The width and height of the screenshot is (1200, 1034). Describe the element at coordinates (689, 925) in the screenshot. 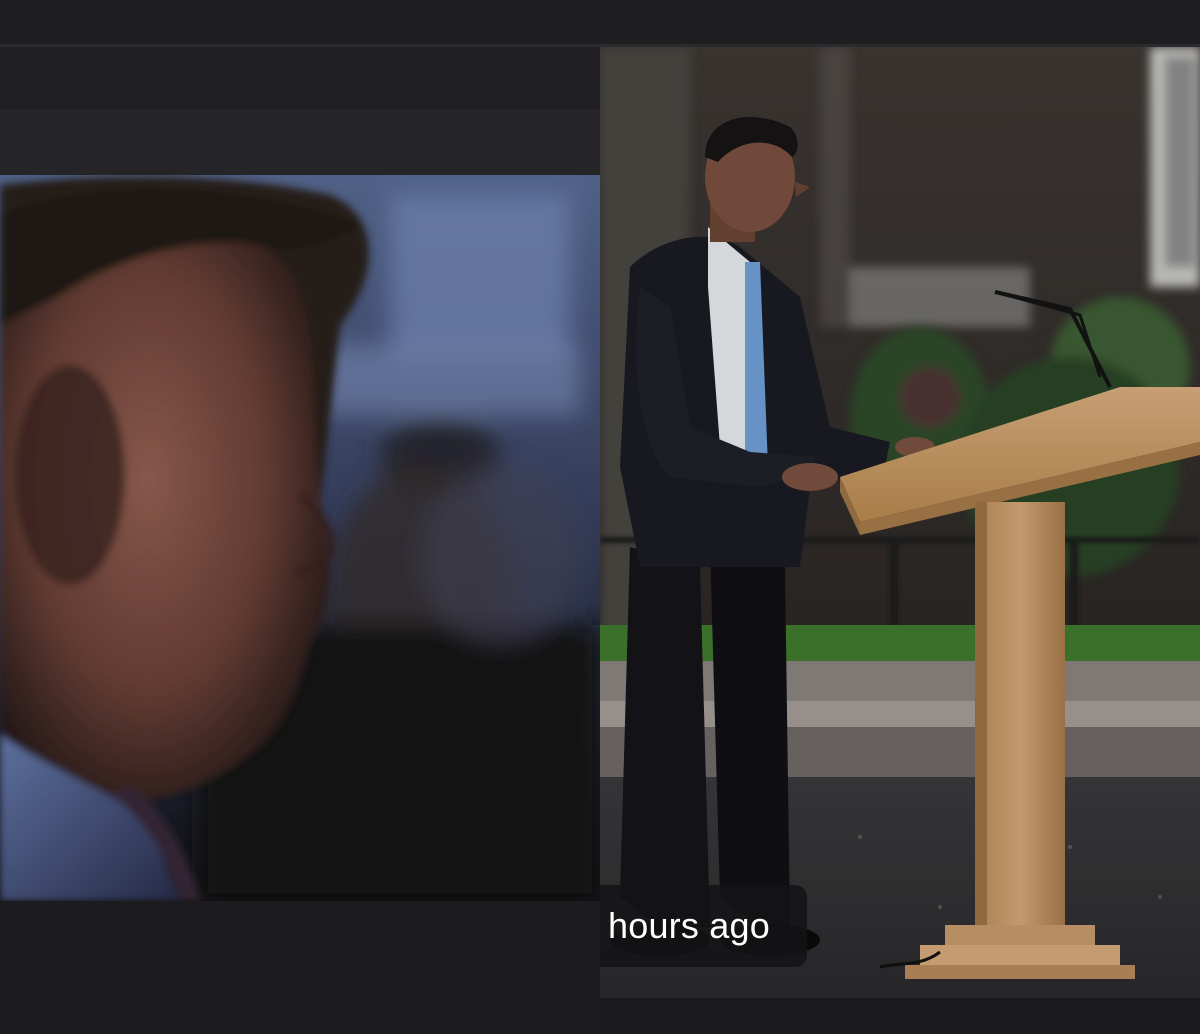

I see `timestamp-label: hours ago` at that location.